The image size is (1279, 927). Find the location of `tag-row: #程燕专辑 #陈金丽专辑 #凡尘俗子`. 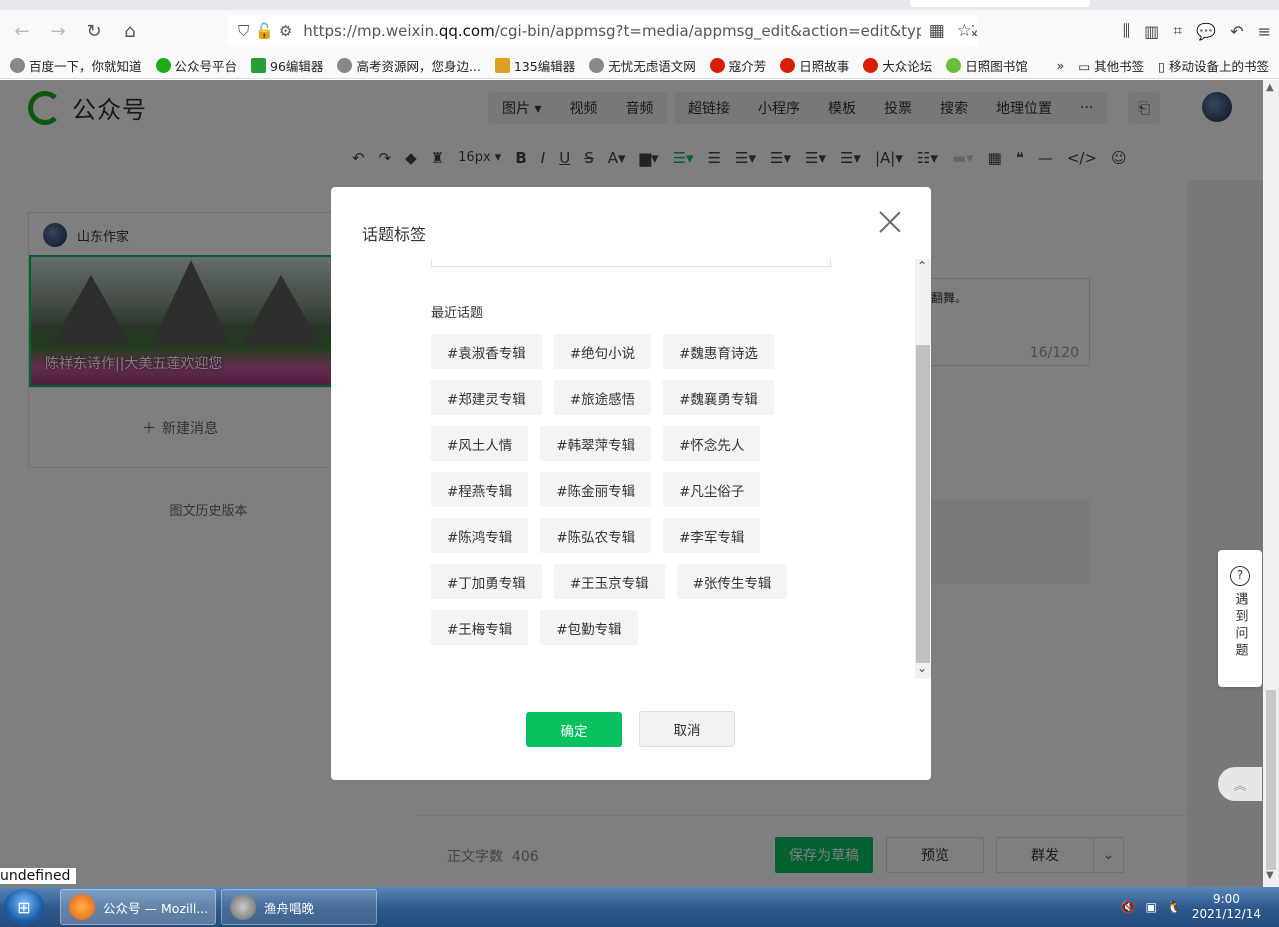

tag-row: #程燕专辑 #陈金丽专辑 #凡尘俗子 is located at coordinates (641, 489).